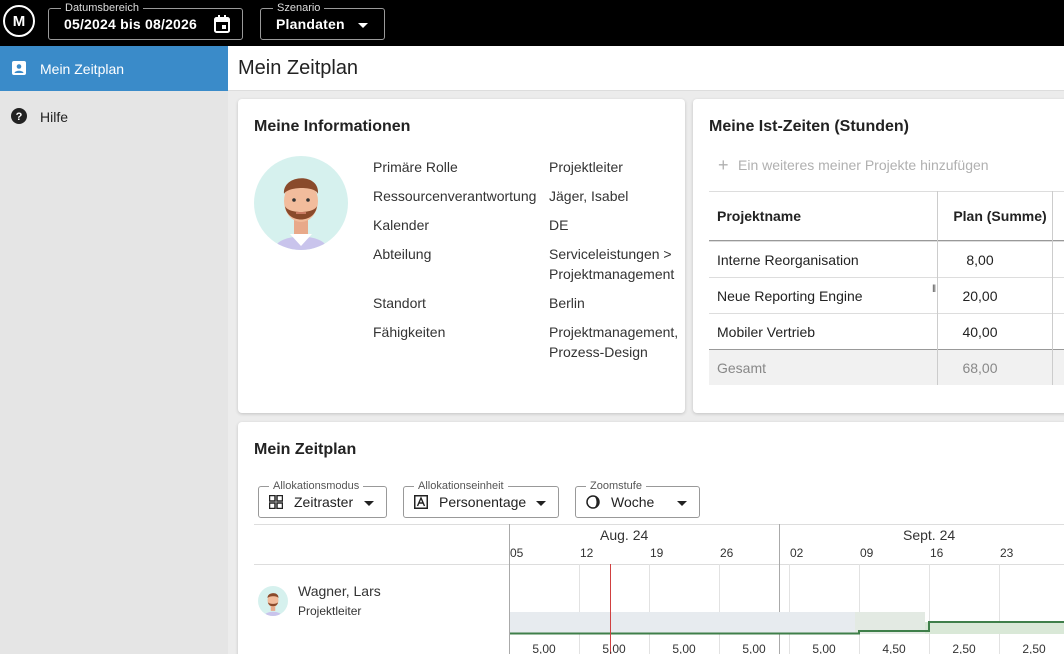  What do you see at coordinates (742, 368) in the screenshot?
I see `total-label: Gesamt` at bounding box center [742, 368].